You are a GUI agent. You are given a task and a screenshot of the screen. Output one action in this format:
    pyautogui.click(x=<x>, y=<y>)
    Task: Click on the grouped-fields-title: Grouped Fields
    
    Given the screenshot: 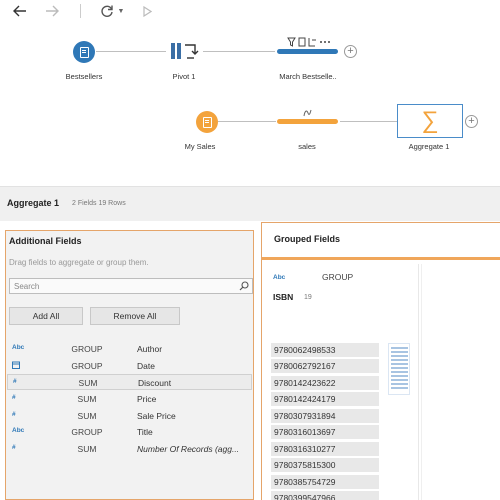 What is the action you would take?
    pyautogui.click(x=307, y=239)
    